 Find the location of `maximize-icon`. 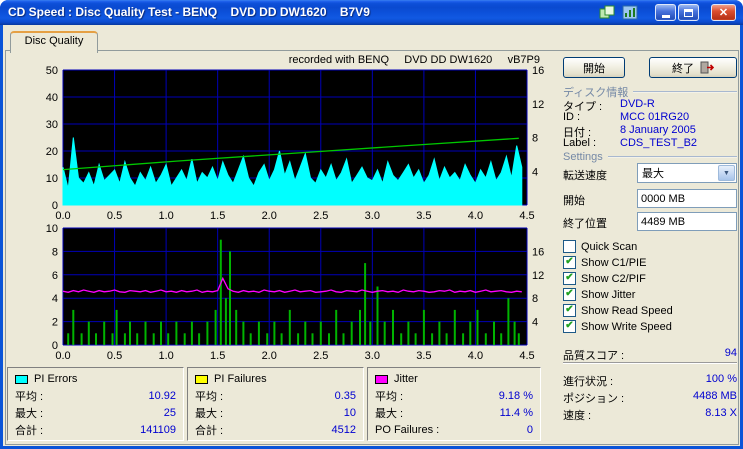

maximize-icon is located at coordinates (688, 12).